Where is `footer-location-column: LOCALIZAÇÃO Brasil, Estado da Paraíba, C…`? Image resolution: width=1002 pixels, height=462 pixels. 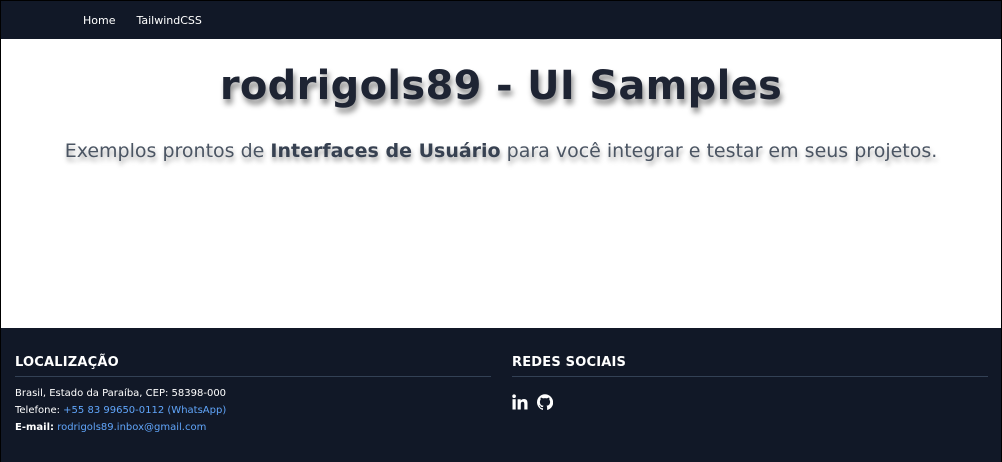 footer-location-column: LOCALIZAÇÃO Brasil, Estado da Paraíba, C… is located at coordinates (253, 395).